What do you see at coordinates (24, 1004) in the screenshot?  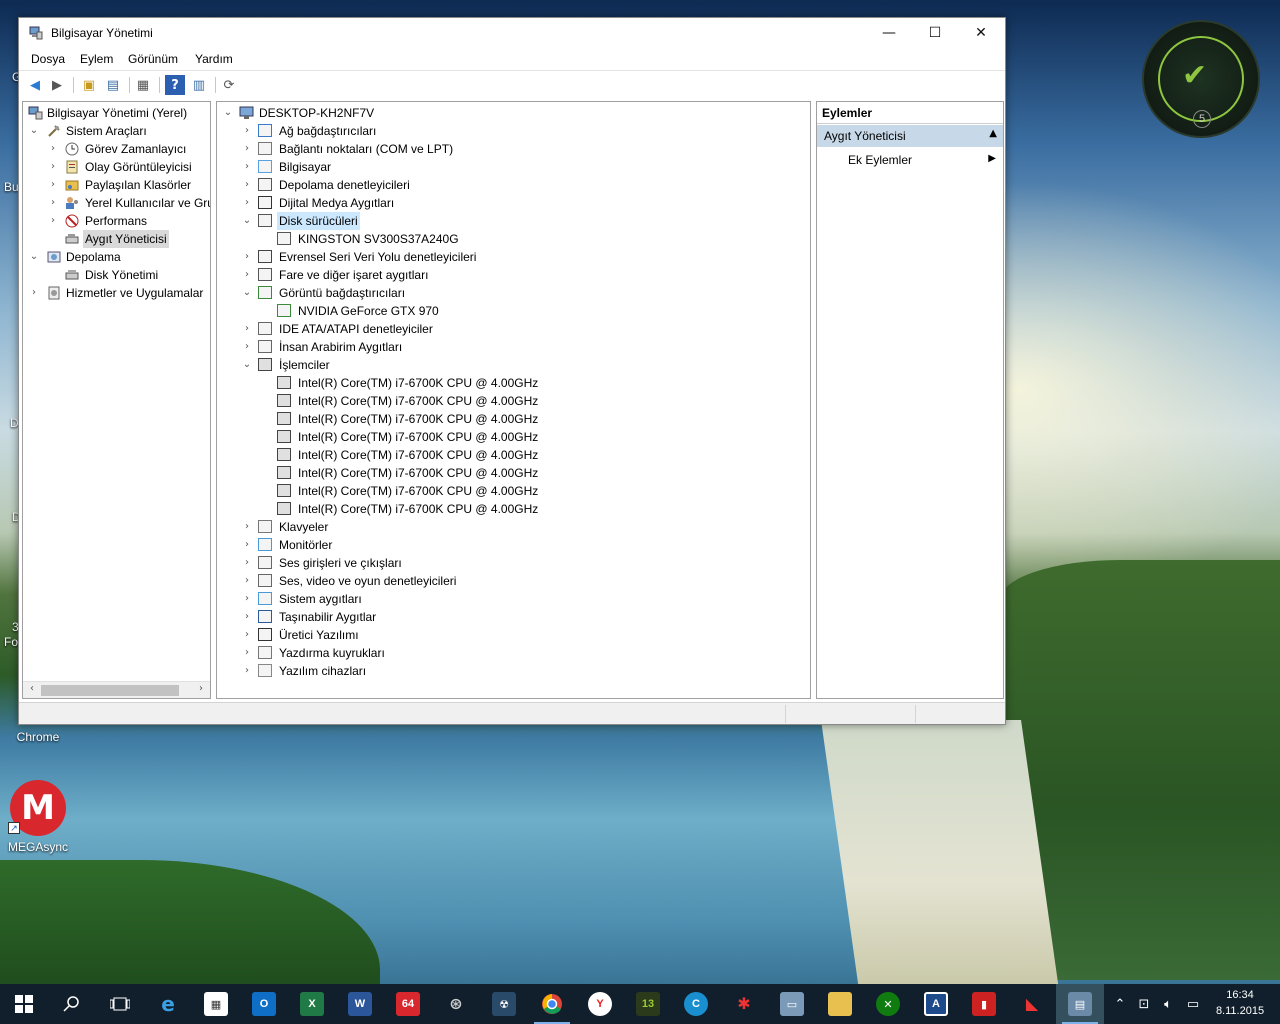 I see `start-button` at bounding box center [24, 1004].